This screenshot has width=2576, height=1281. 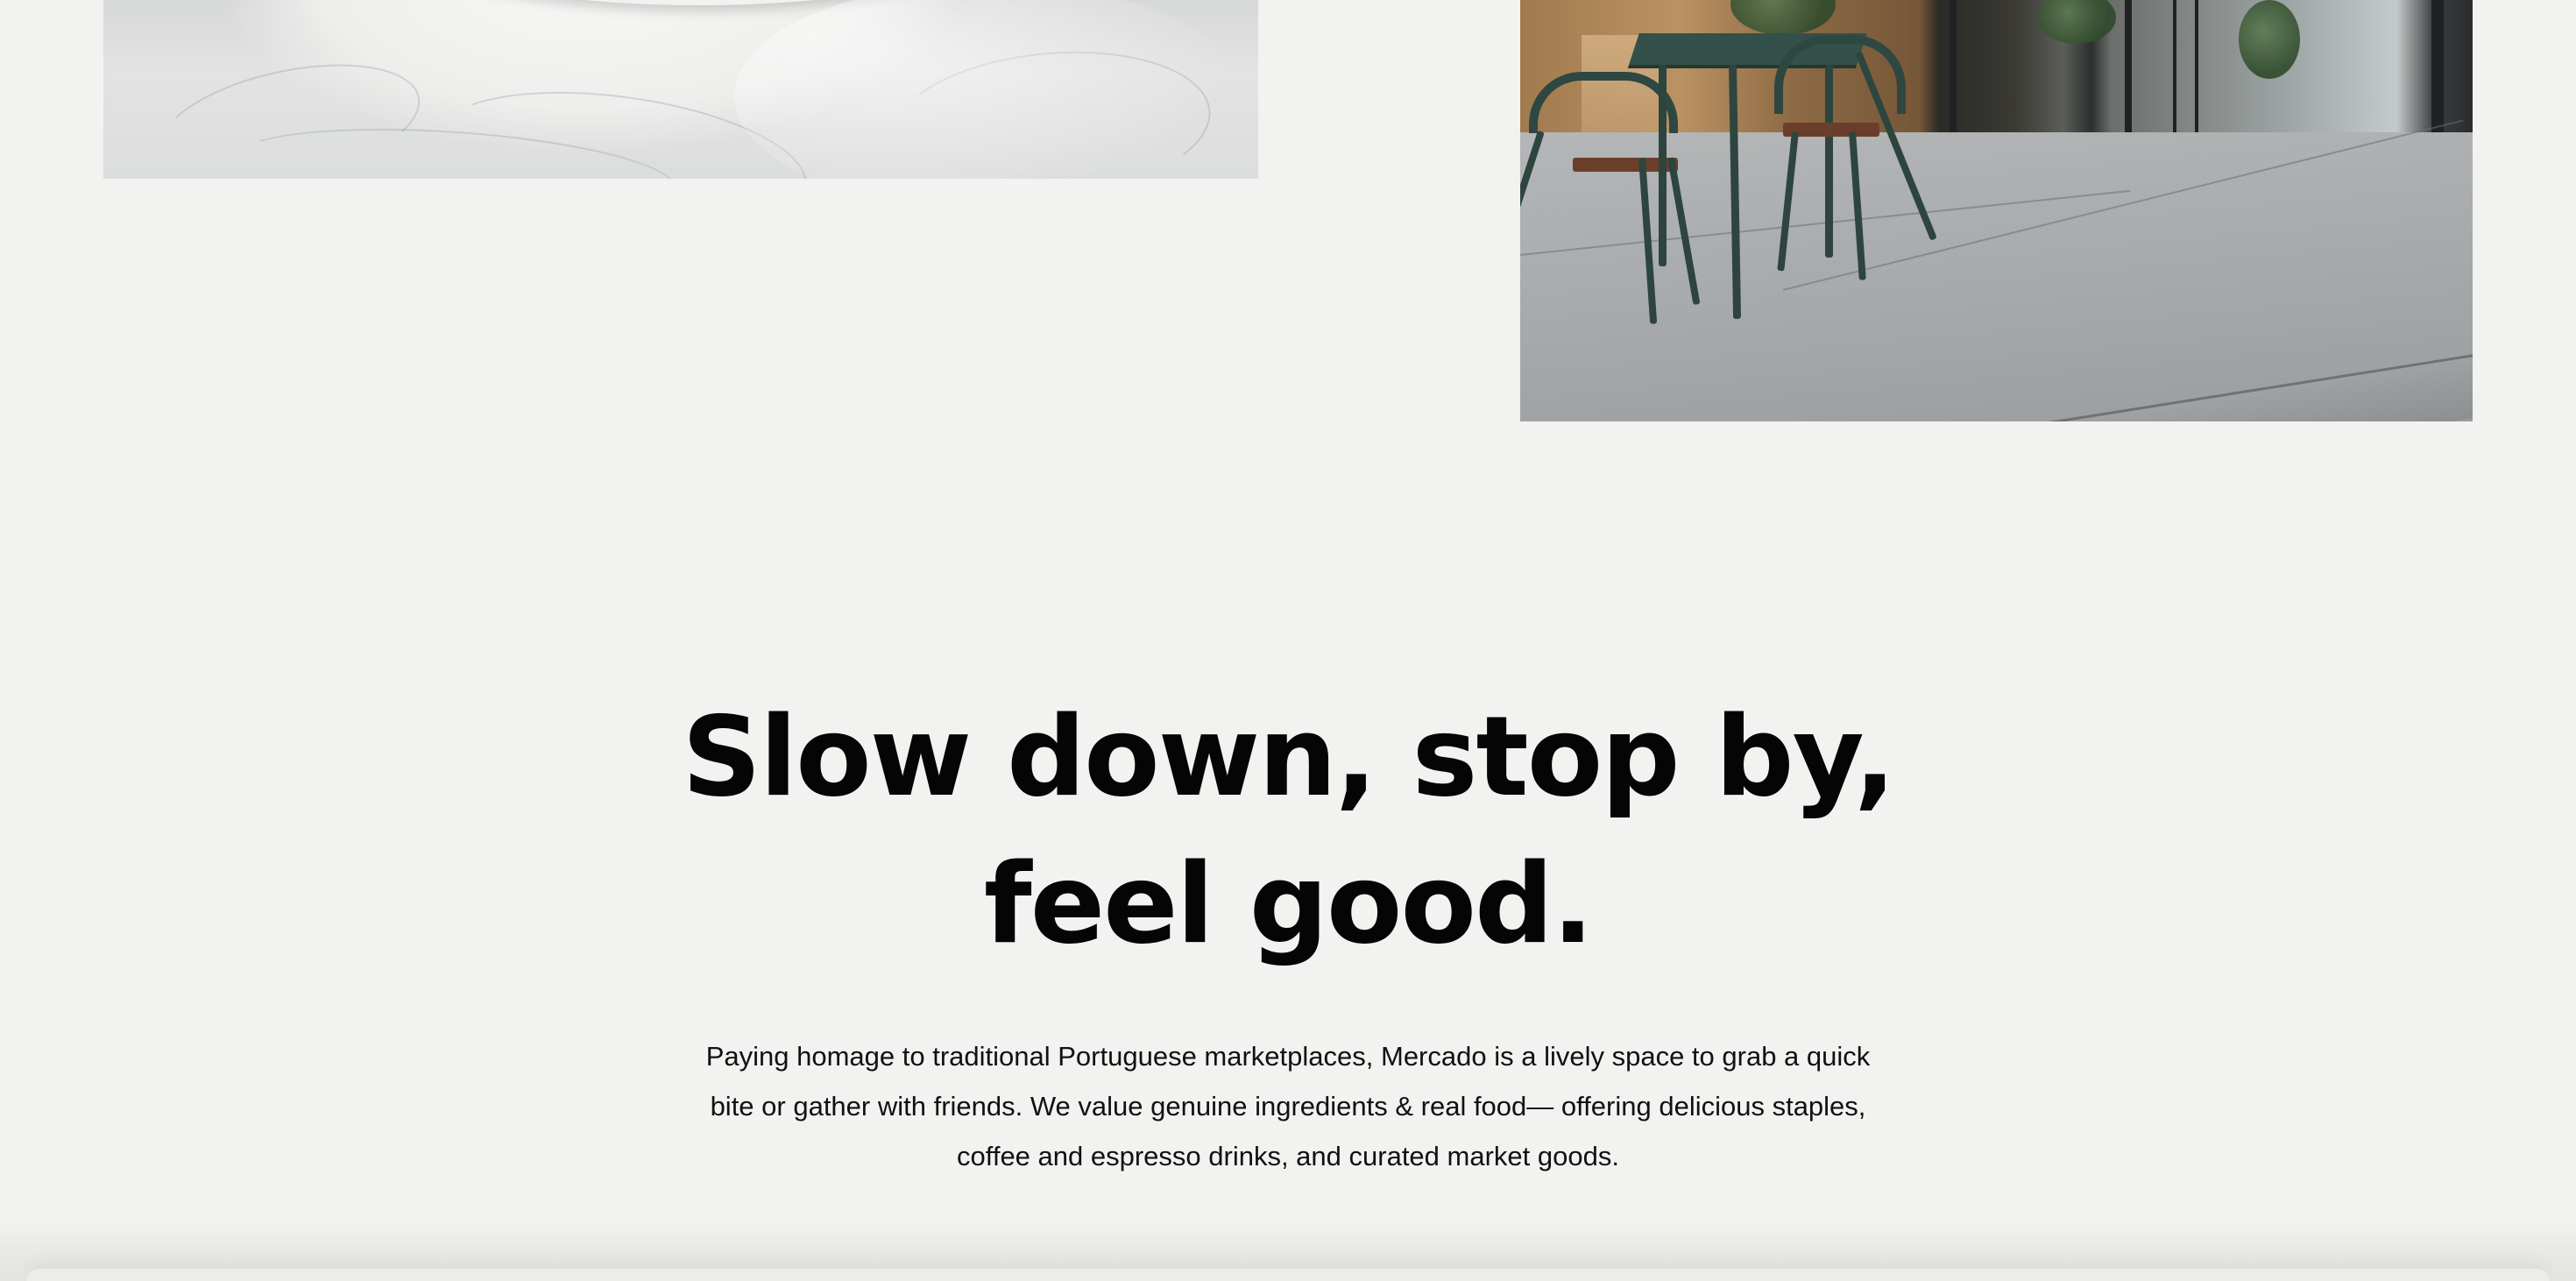 What do you see at coordinates (1288, 903) in the screenshot?
I see `headline-line: feel good.` at bounding box center [1288, 903].